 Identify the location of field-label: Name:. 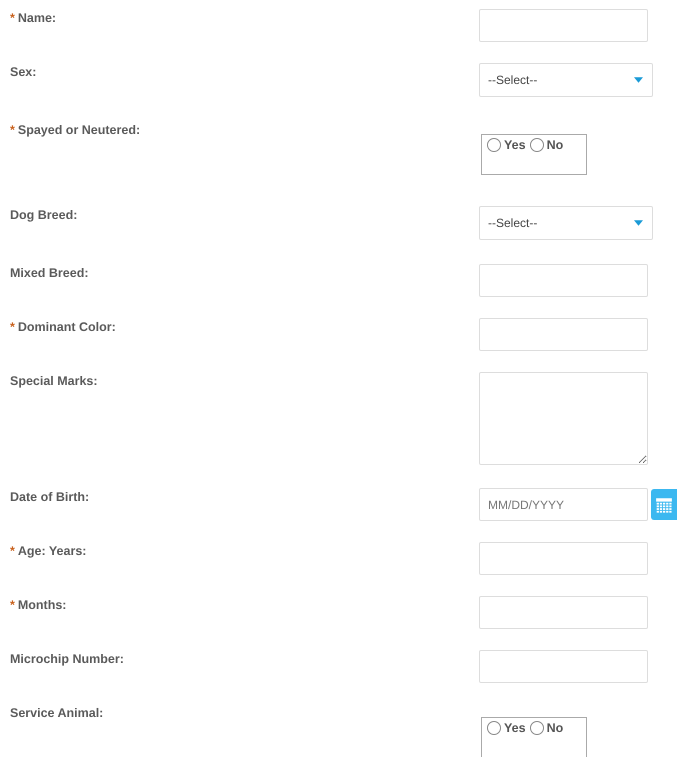
(37, 18).